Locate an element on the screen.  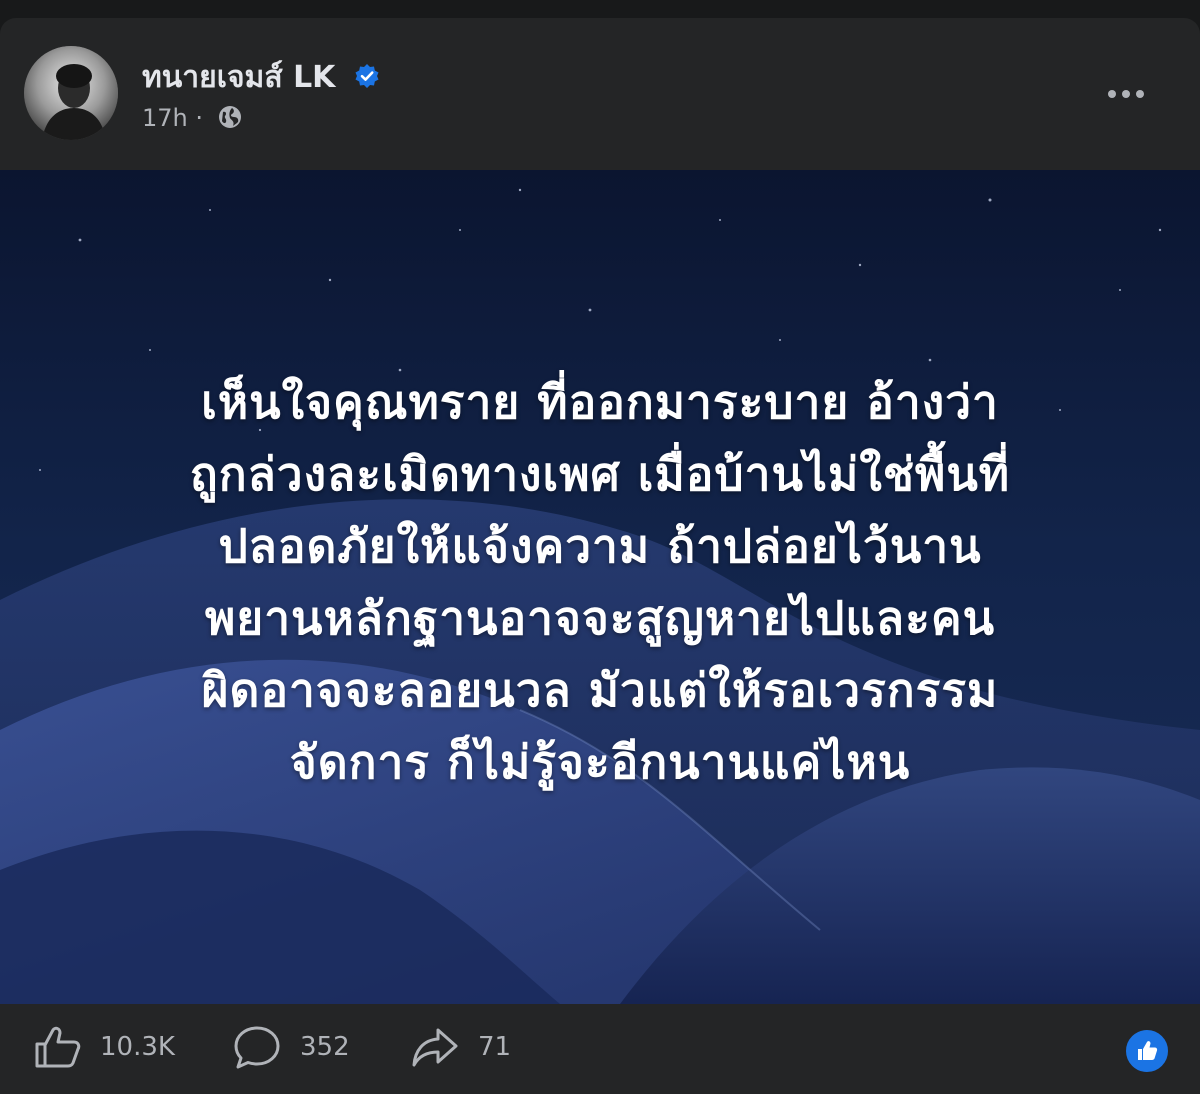
post-meta: 17h · is located at coordinates (192, 118).